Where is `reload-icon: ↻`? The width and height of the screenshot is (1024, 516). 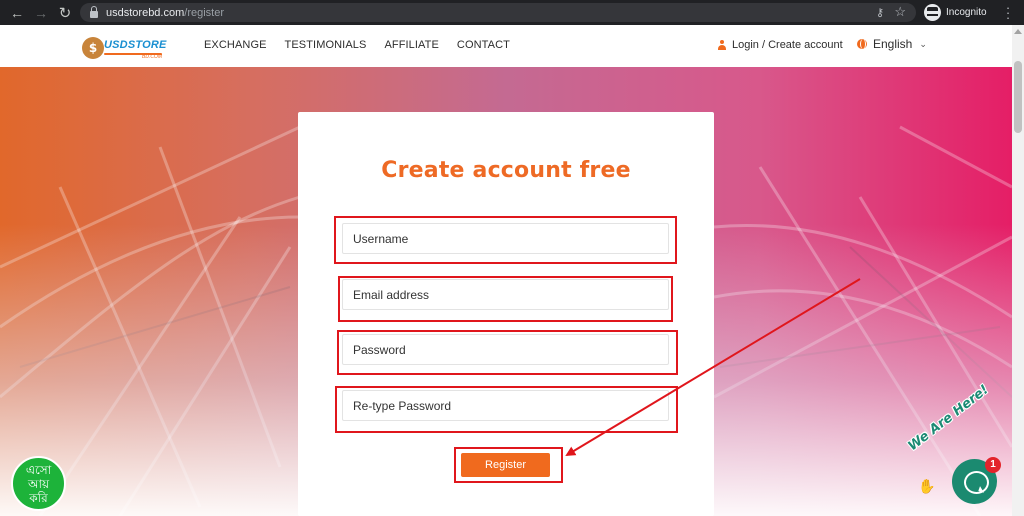 reload-icon: ↻ is located at coordinates (65, 12).